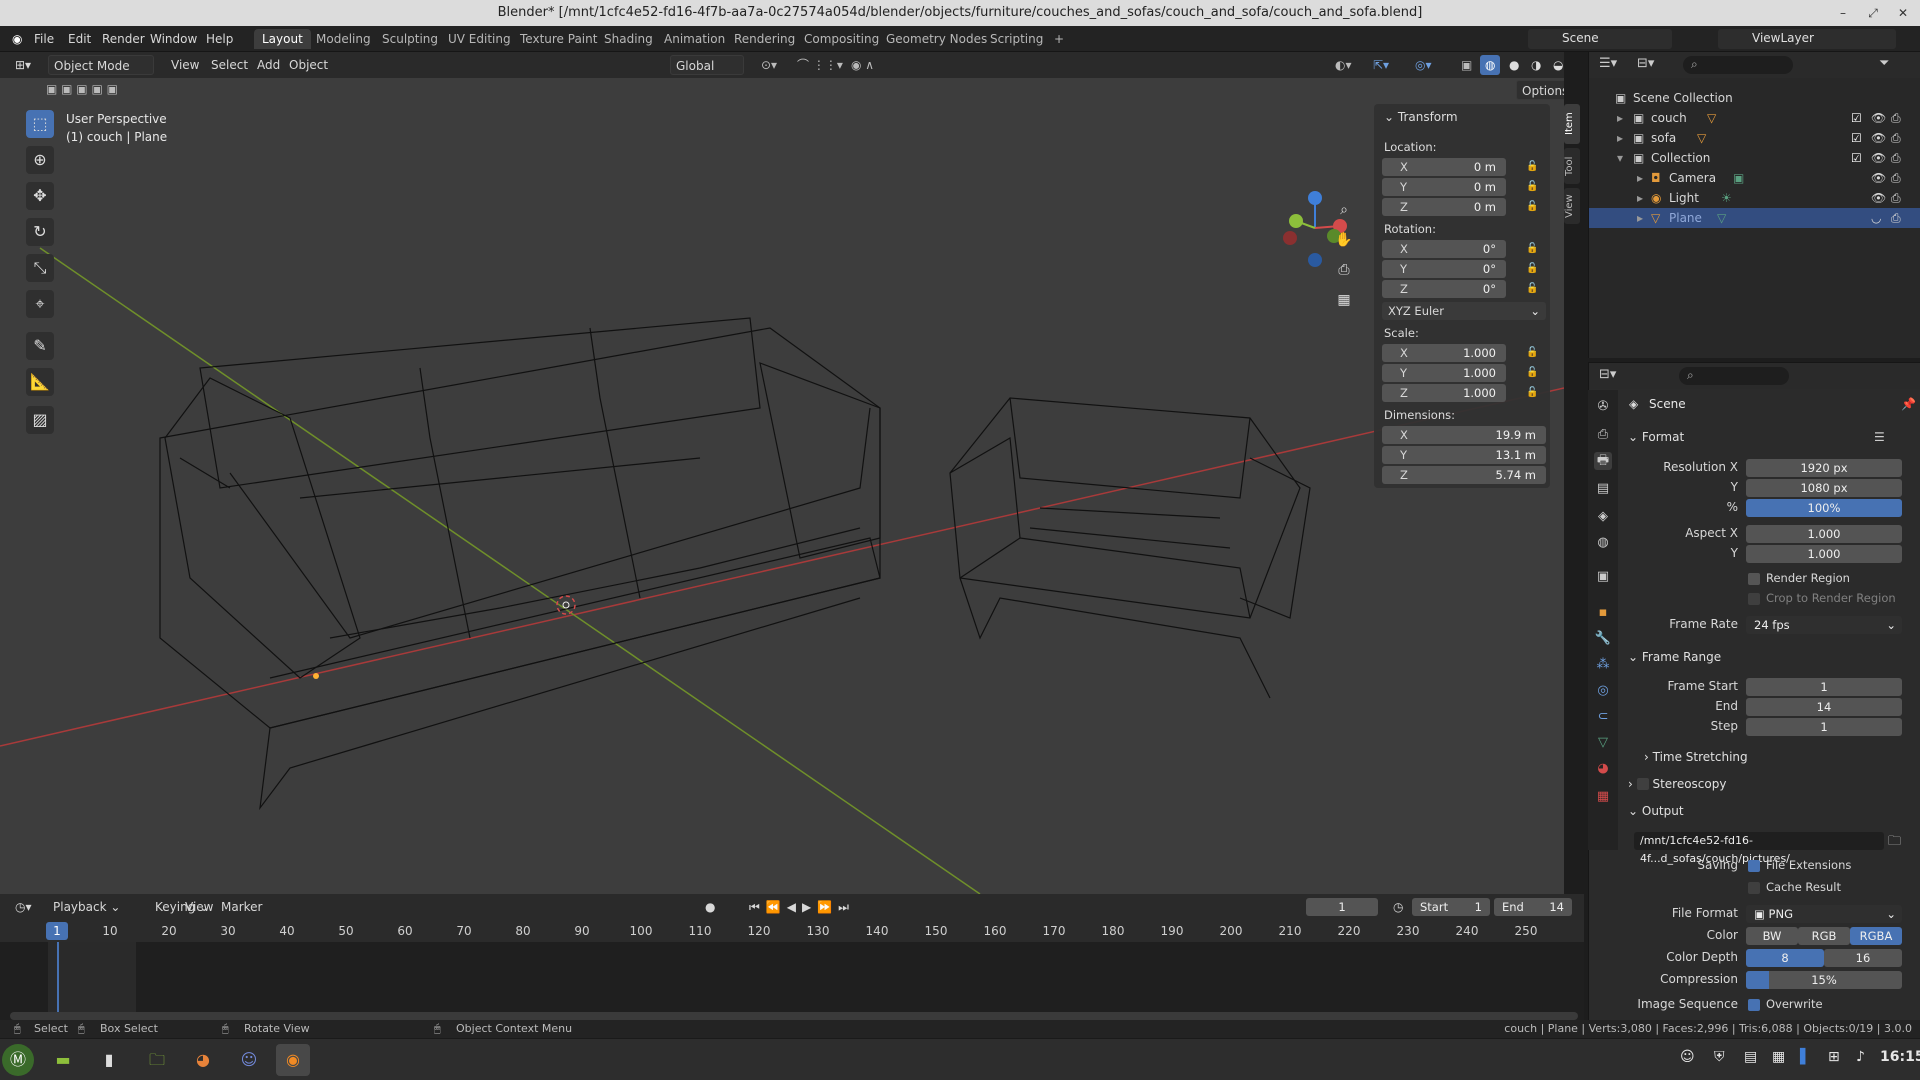 The height and width of the screenshot is (1080, 1920). Describe the element at coordinates (1860, 1057) in the screenshot. I see `volume-icon: ♪` at that location.